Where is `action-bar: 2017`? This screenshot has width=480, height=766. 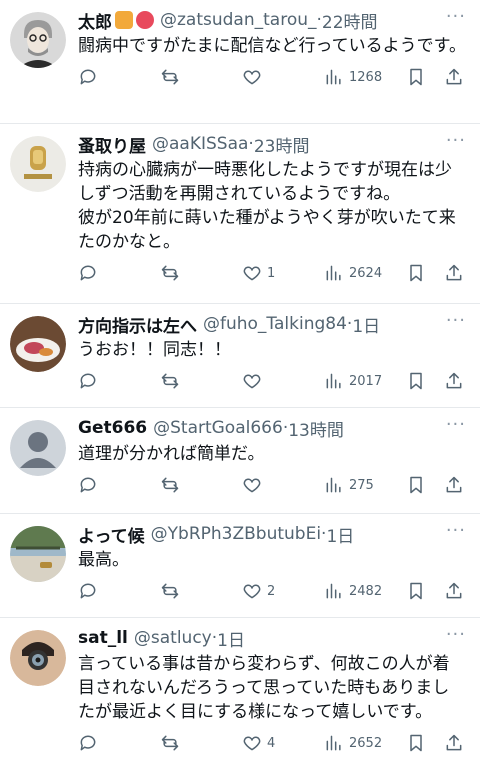
action-bar: 2017 is located at coordinates (272, 383).